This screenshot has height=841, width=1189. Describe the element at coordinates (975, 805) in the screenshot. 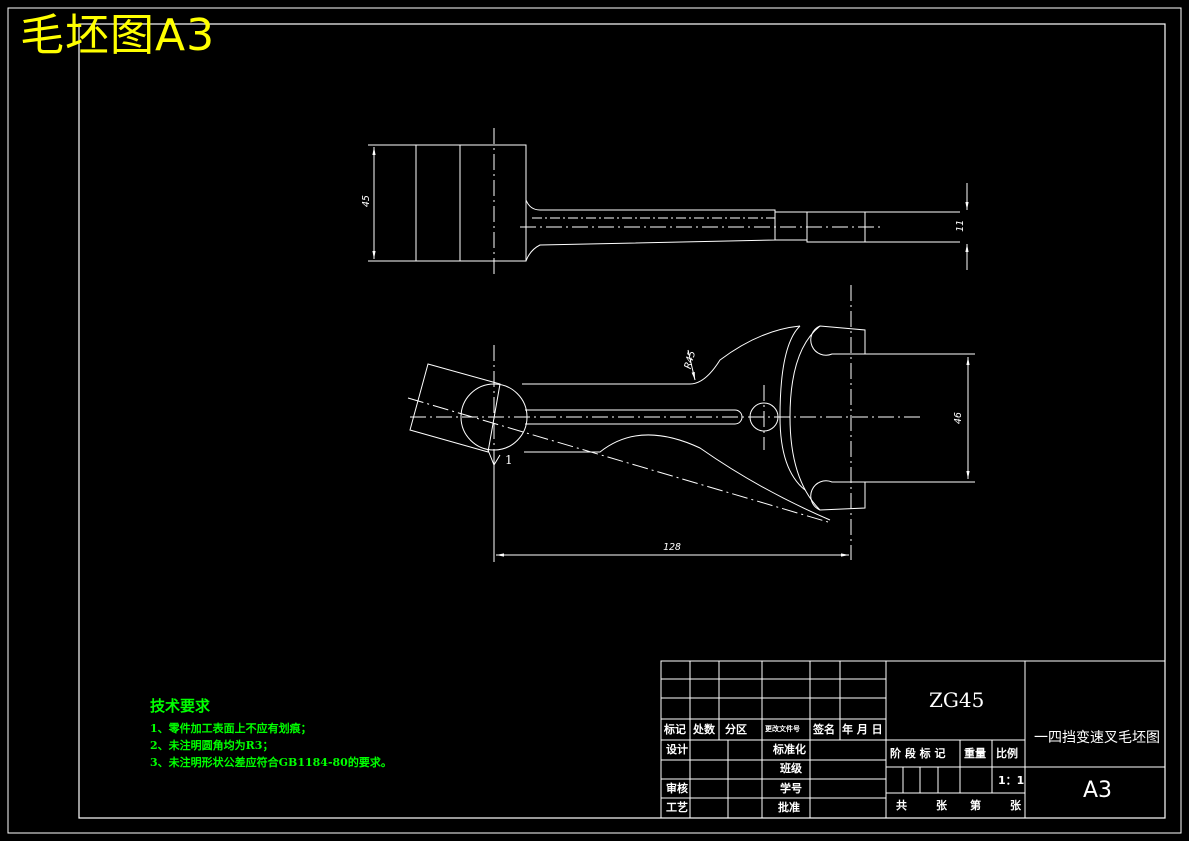

I see `tb-sheet-num: 第` at that location.